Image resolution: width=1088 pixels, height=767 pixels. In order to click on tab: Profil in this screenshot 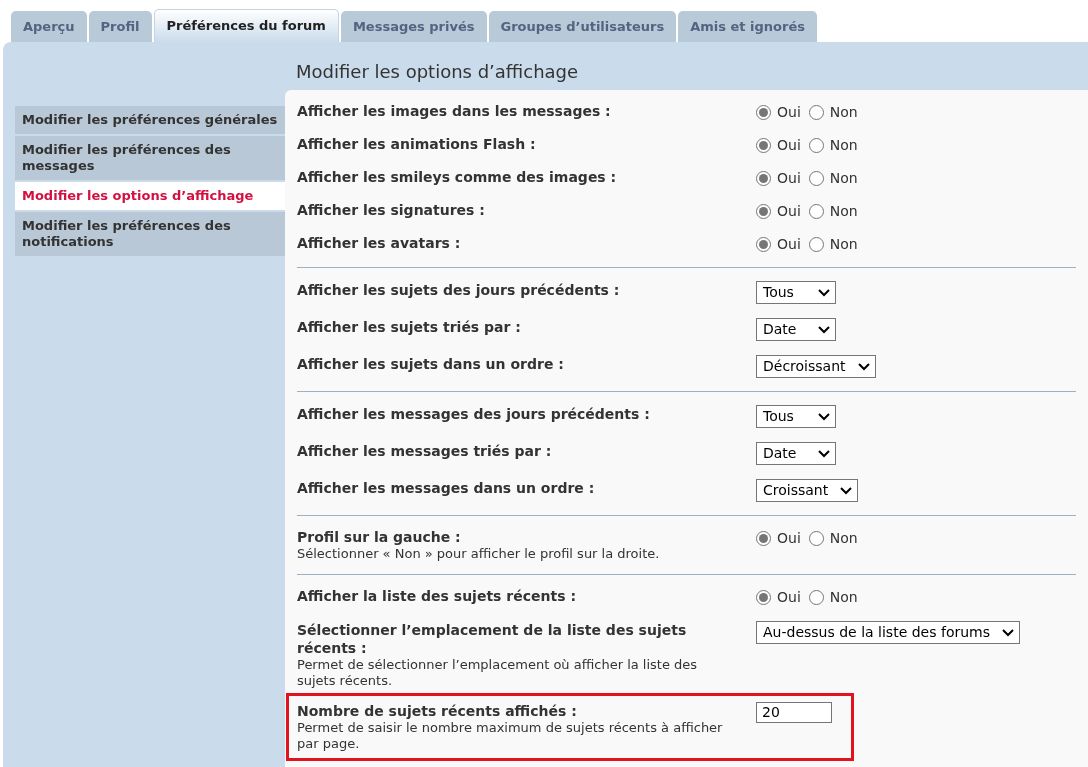, I will do `click(120, 26)`.